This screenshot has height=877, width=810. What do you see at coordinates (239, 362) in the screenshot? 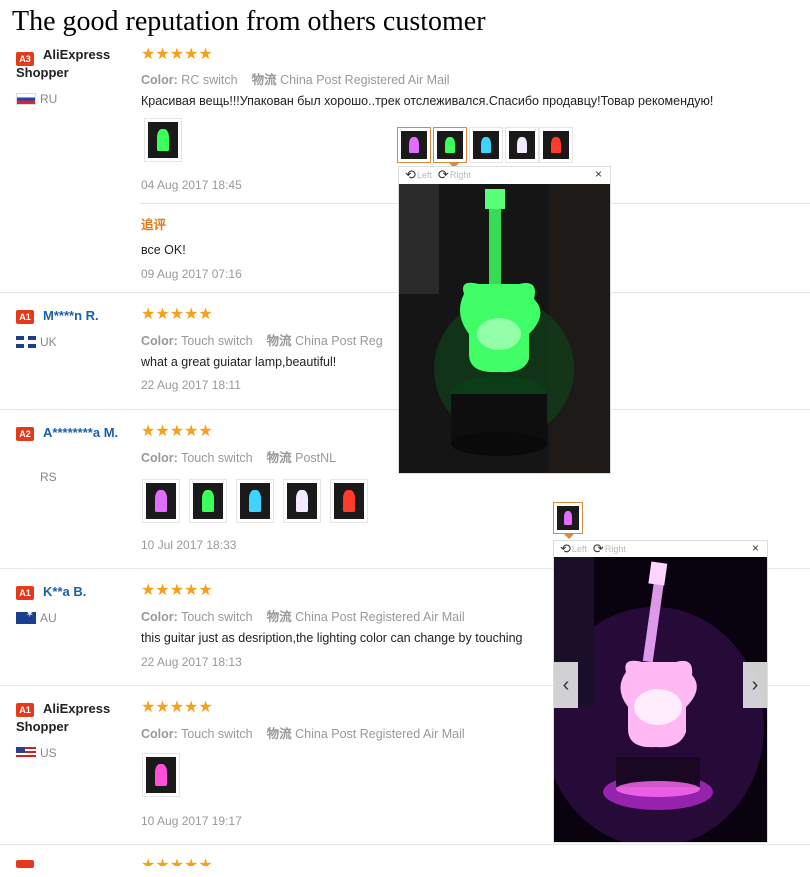
I see `review-text: what a great guiatar lamp,beautiful!` at bounding box center [239, 362].